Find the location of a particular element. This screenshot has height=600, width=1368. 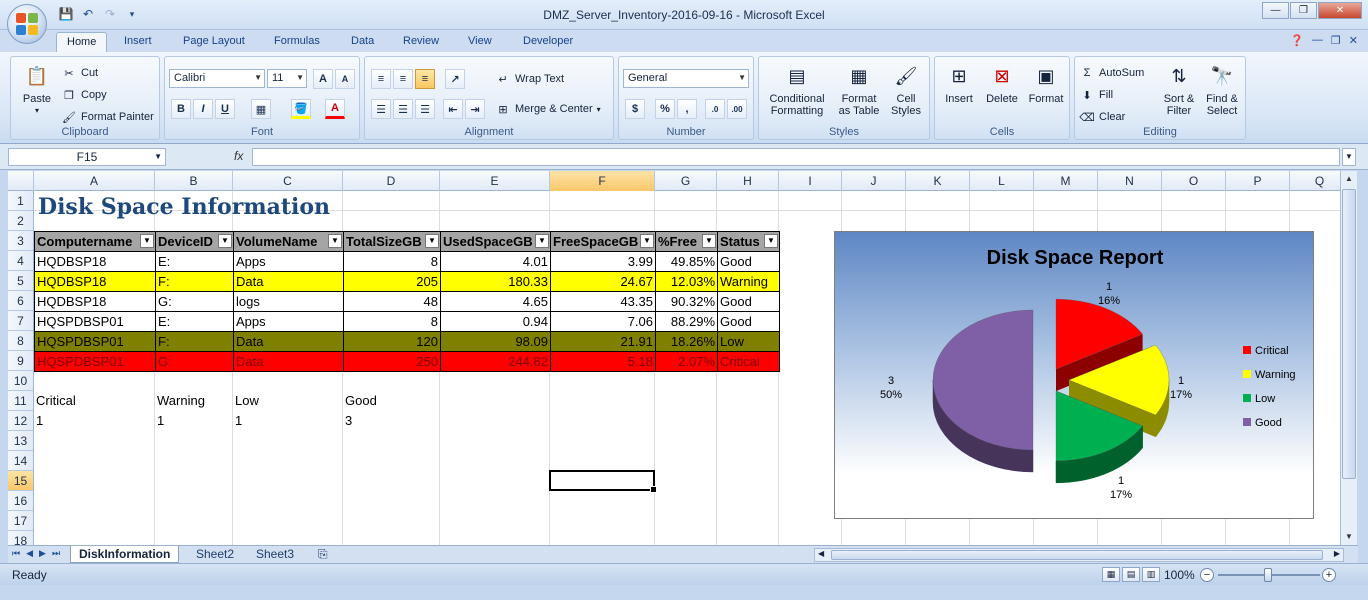

column-header-c: C is located at coordinates (288, 181).